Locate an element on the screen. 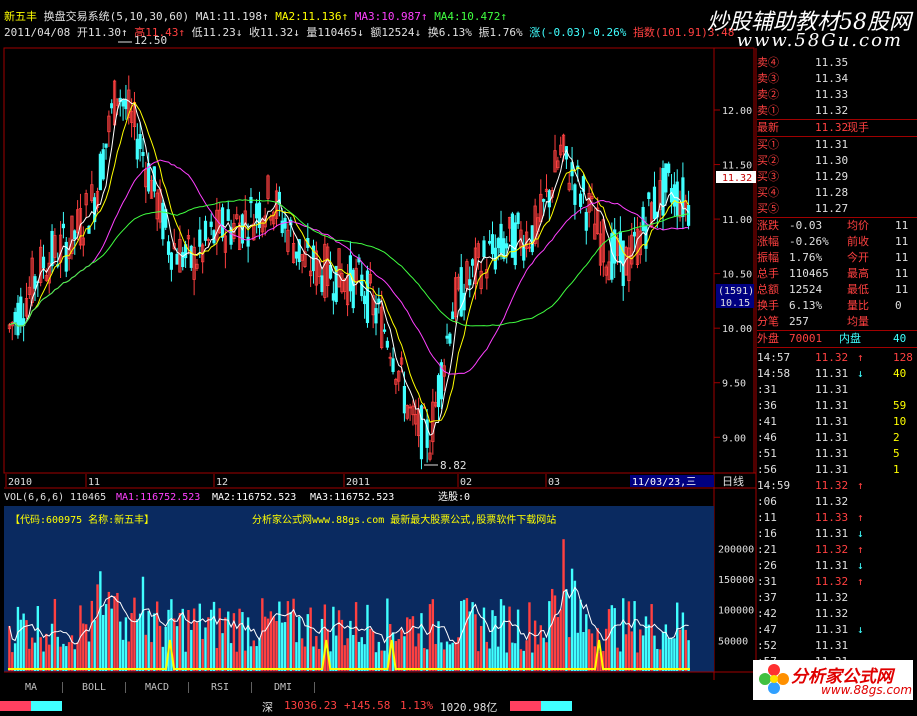 This screenshot has height=716, width=917. tick-row: :26 11.31 ↓ is located at coordinates (837, 566).